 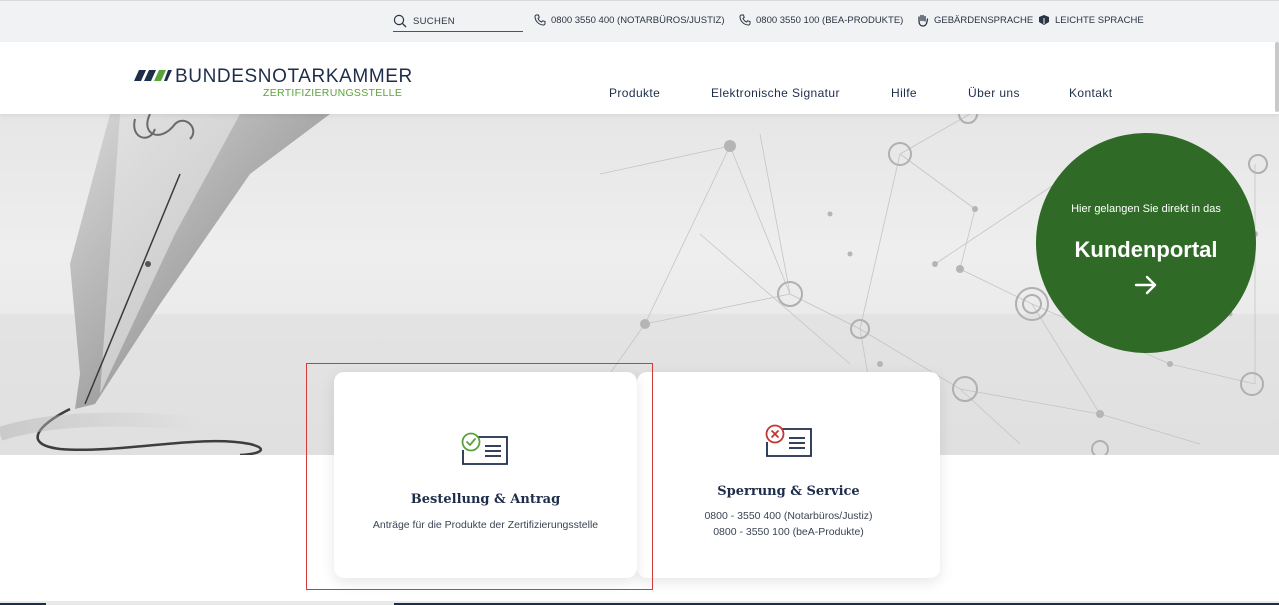 What do you see at coordinates (639, 603) in the screenshot?
I see `bottom-divider` at bounding box center [639, 603].